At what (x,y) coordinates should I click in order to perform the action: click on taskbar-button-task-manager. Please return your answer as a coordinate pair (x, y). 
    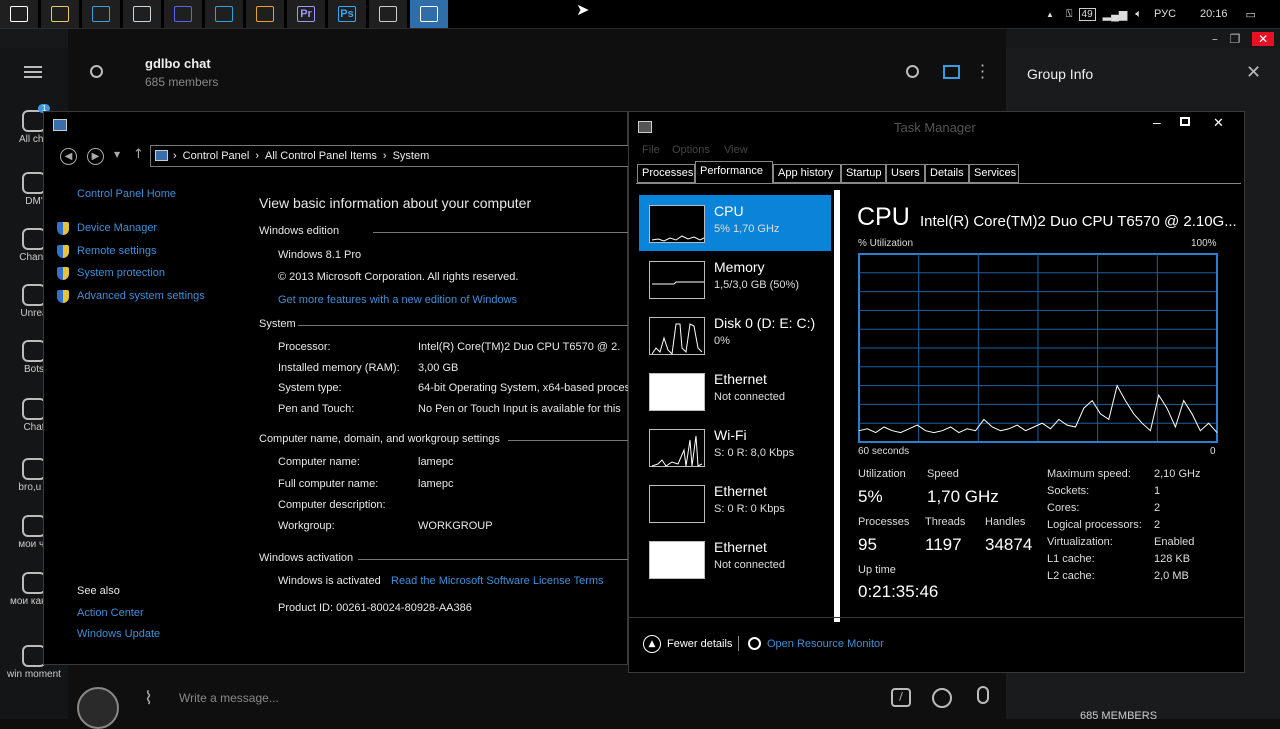
    Looking at the image, I should click on (429, 14).